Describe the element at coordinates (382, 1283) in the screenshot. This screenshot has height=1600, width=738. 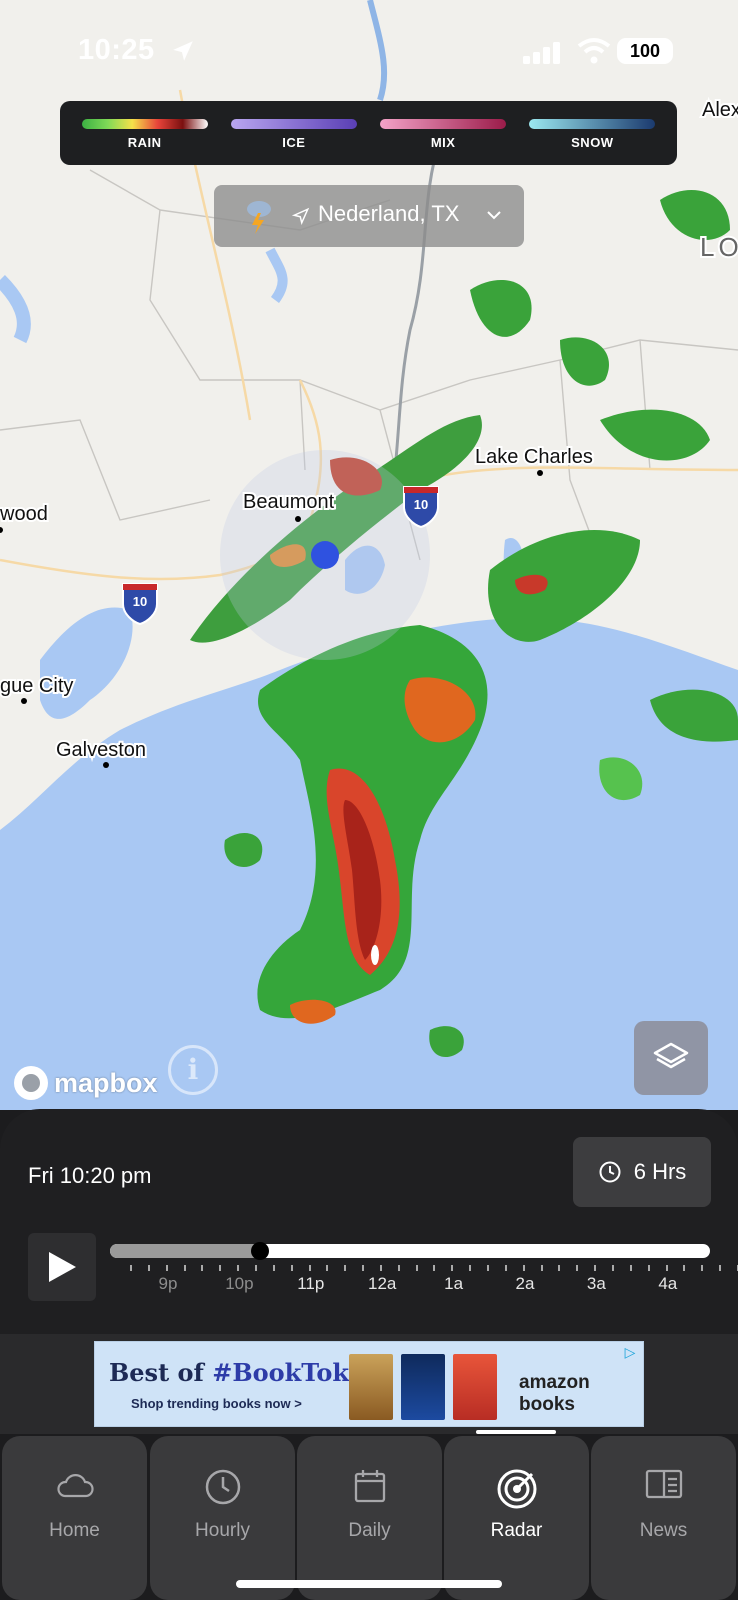
I see `timeline-hour-label: 12a` at that location.